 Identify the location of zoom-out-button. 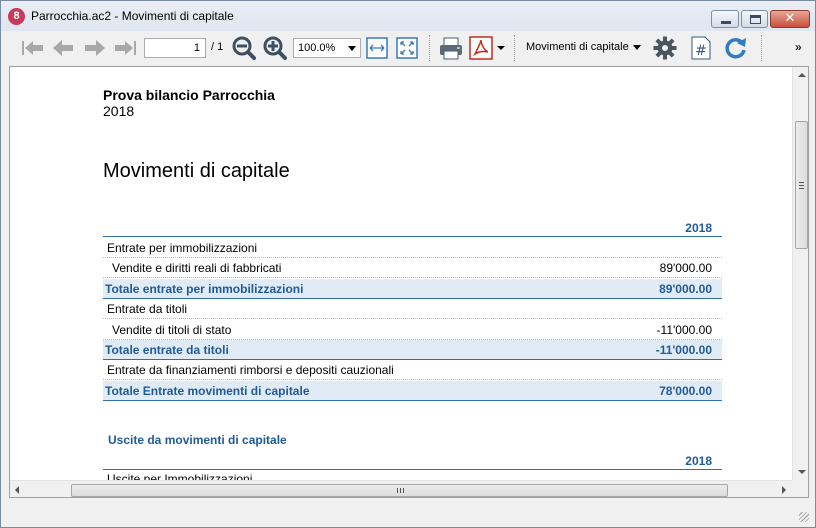
(244, 48).